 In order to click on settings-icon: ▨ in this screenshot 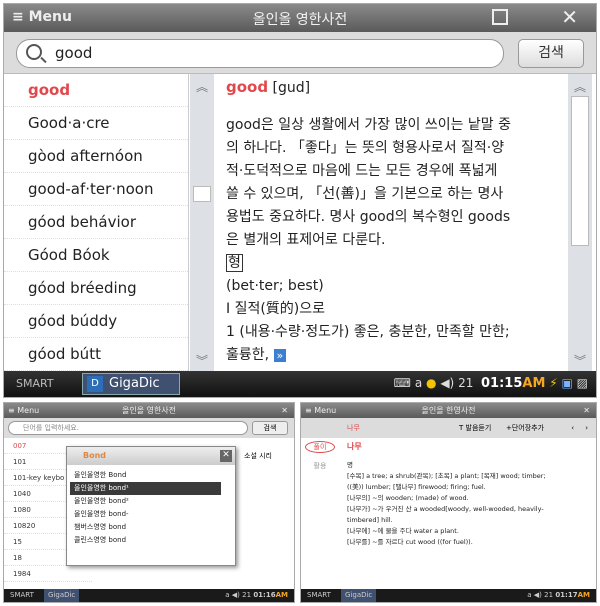, I will do `click(582, 383)`.